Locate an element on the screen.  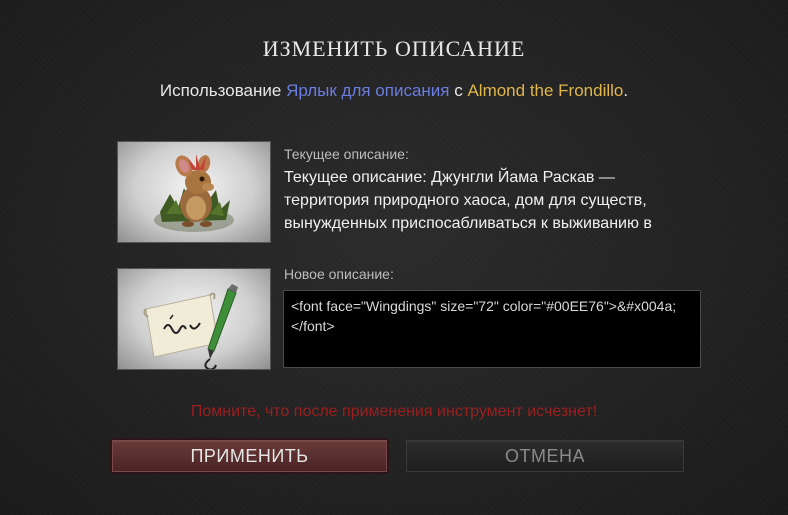
current-description-label: Текущее описание: is located at coordinates (346, 154).